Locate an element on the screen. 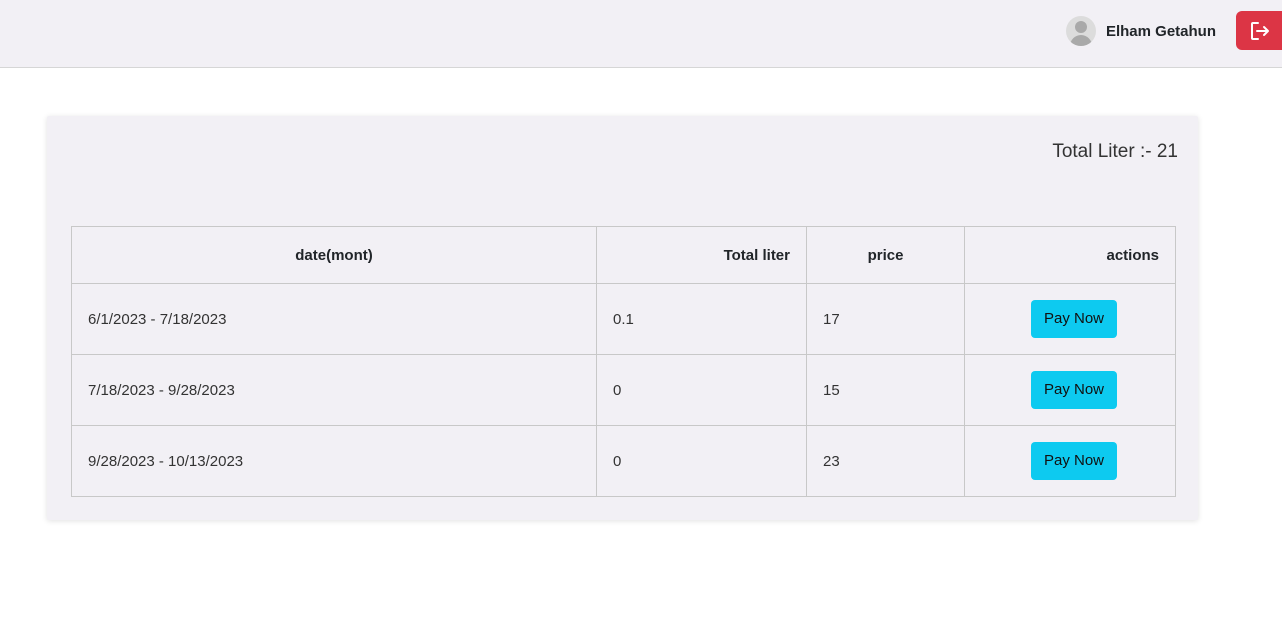  date-range-cell: 6/1/2023 - 7/18/2023 is located at coordinates (334, 319).